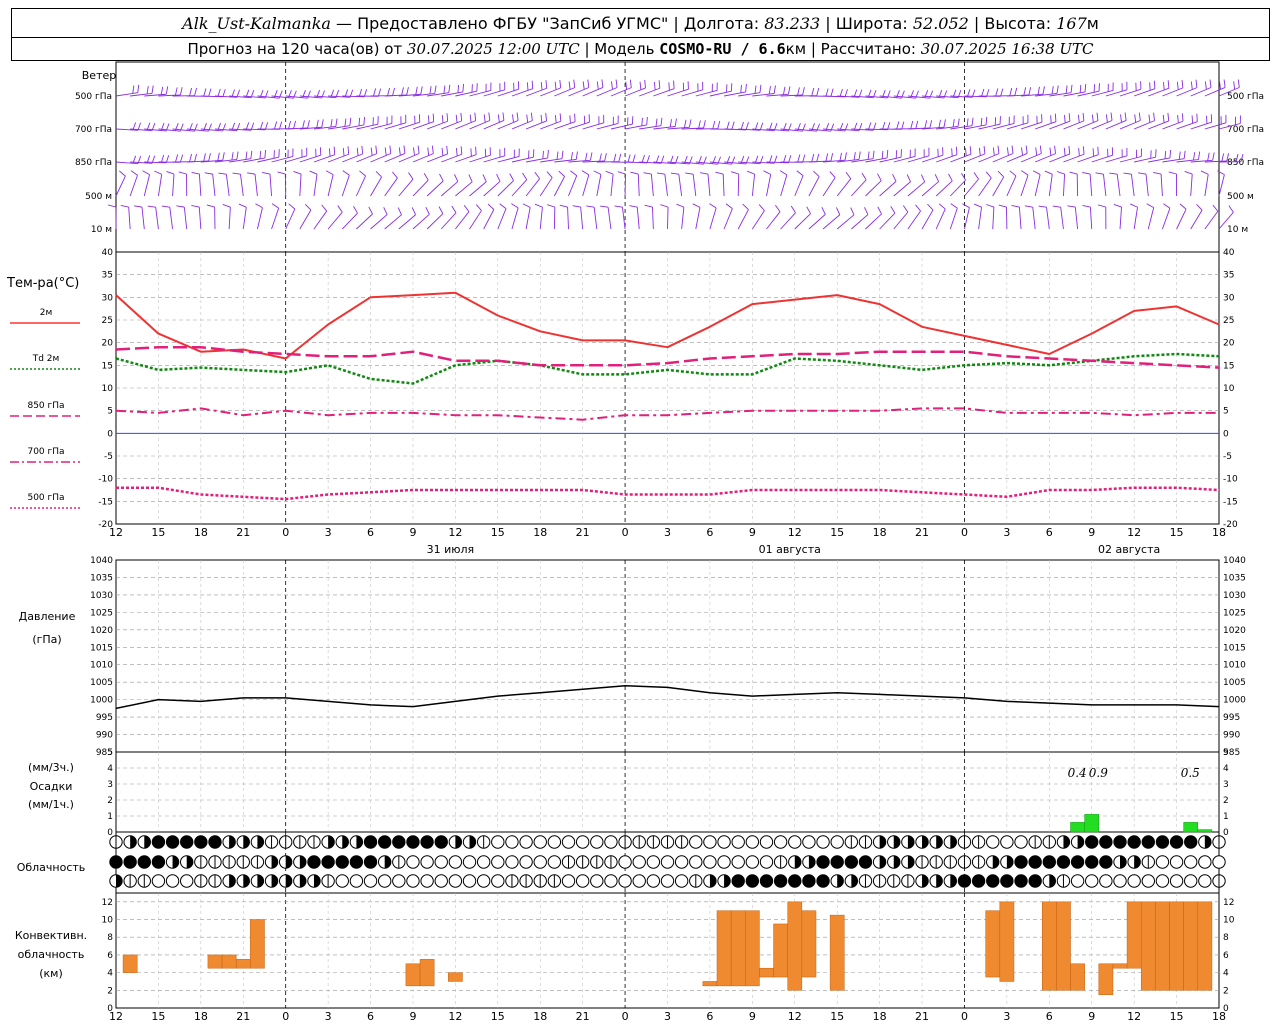  I want to click on y-tick-label: 1040, so click(1234, 561).